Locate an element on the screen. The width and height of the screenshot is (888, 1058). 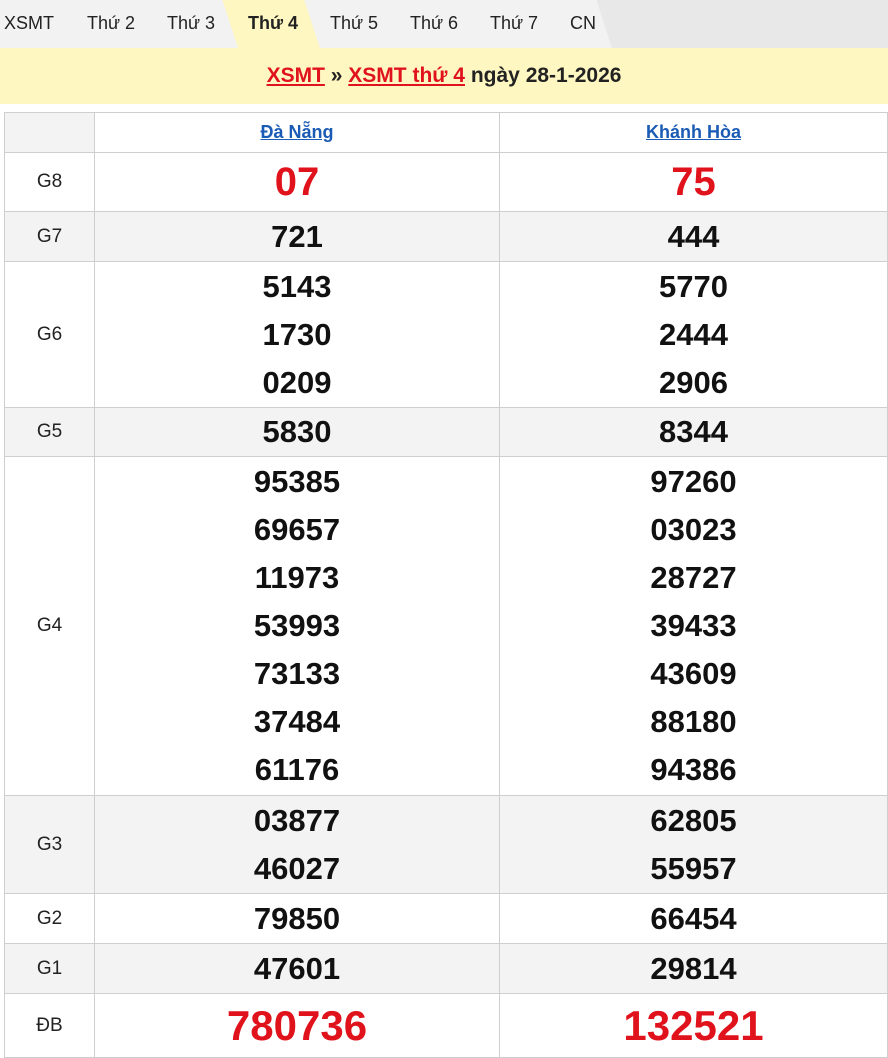
prize-number: 53993 is located at coordinates (297, 625).